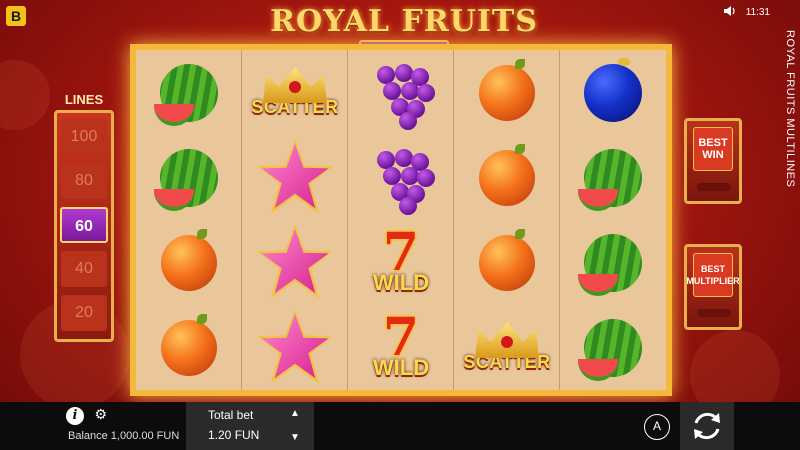  I want to click on clock-time: 11:31, so click(757, 12).